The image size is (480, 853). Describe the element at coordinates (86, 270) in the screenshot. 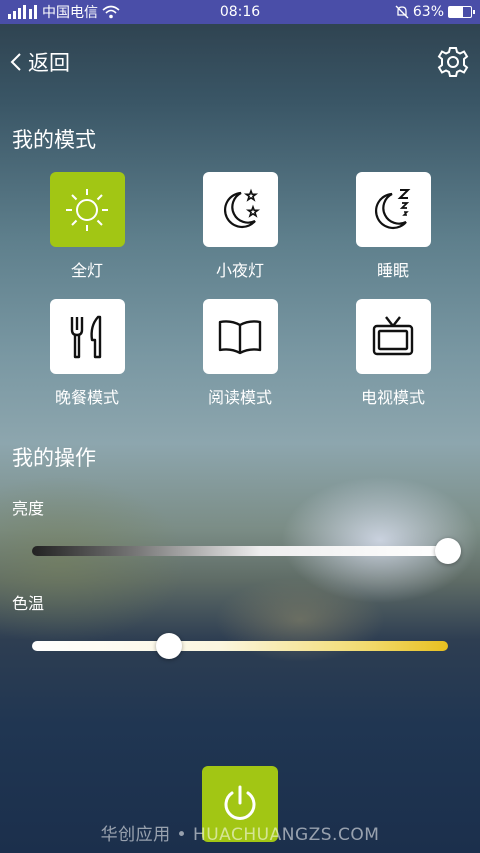

I see `mode-label: 全灯` at that location.